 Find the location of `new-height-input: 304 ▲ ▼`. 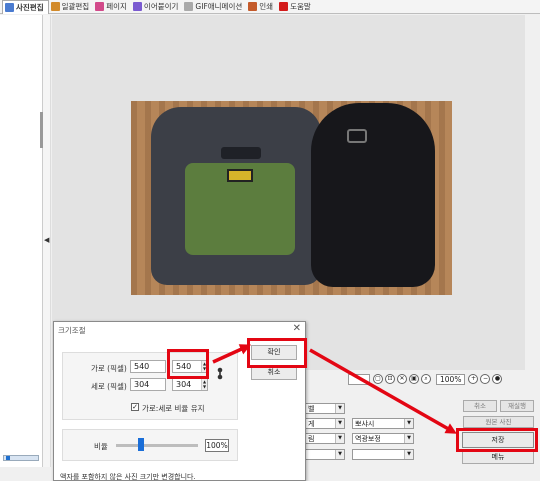

new-height-input: 304 ▲ ▼ is located at coordinates (190, 384).